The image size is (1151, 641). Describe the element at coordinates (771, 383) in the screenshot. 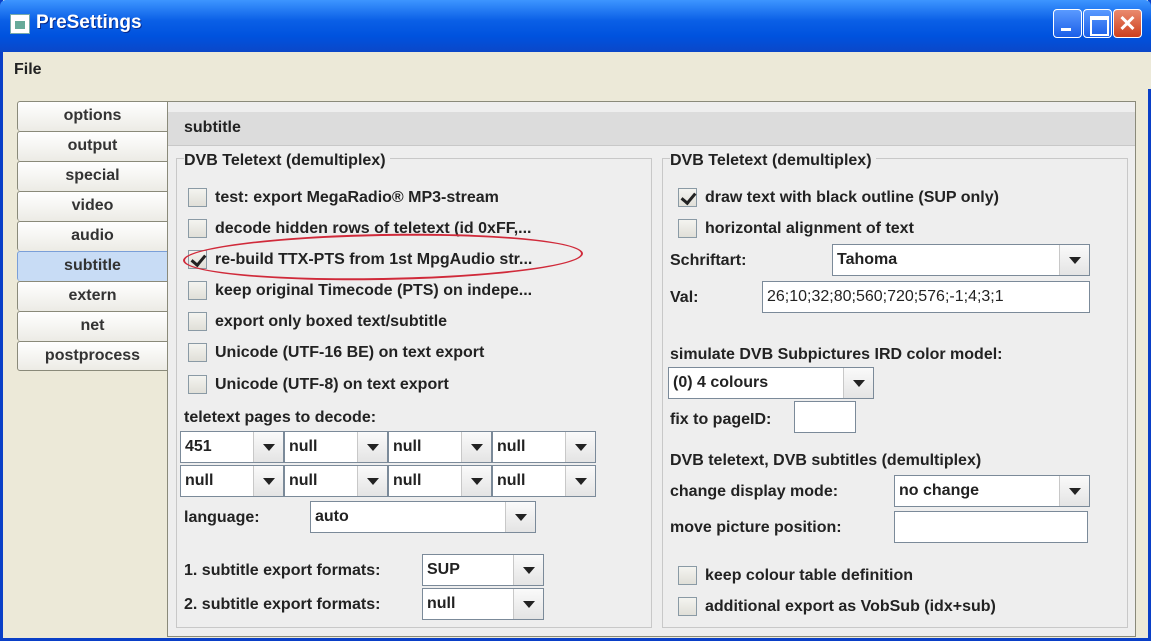

I see `irdc-select: (0) 4 colours` at that location.